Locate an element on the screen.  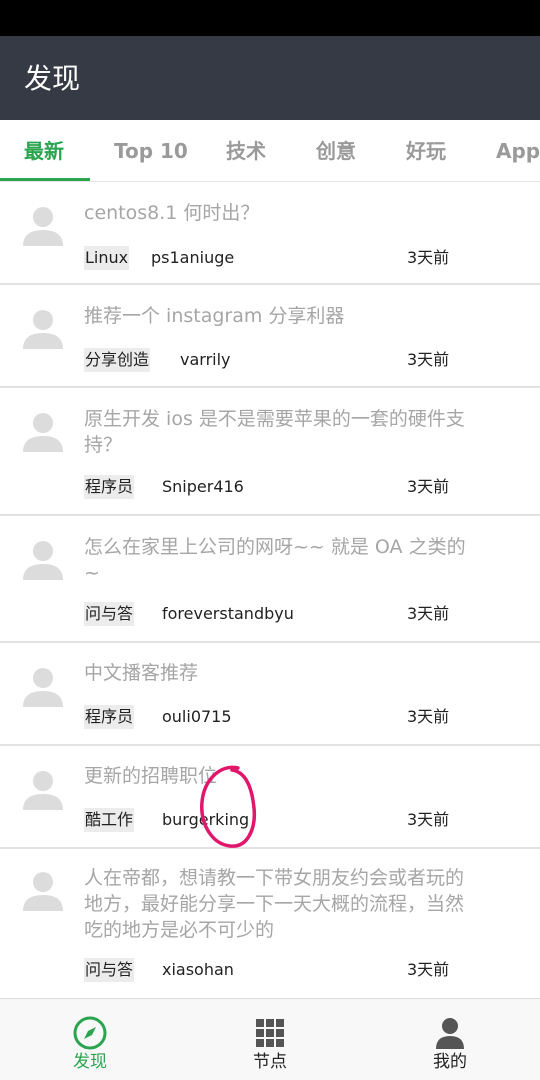
topic-title: 更新的招聘职位 is located at coordinates (279, 776).